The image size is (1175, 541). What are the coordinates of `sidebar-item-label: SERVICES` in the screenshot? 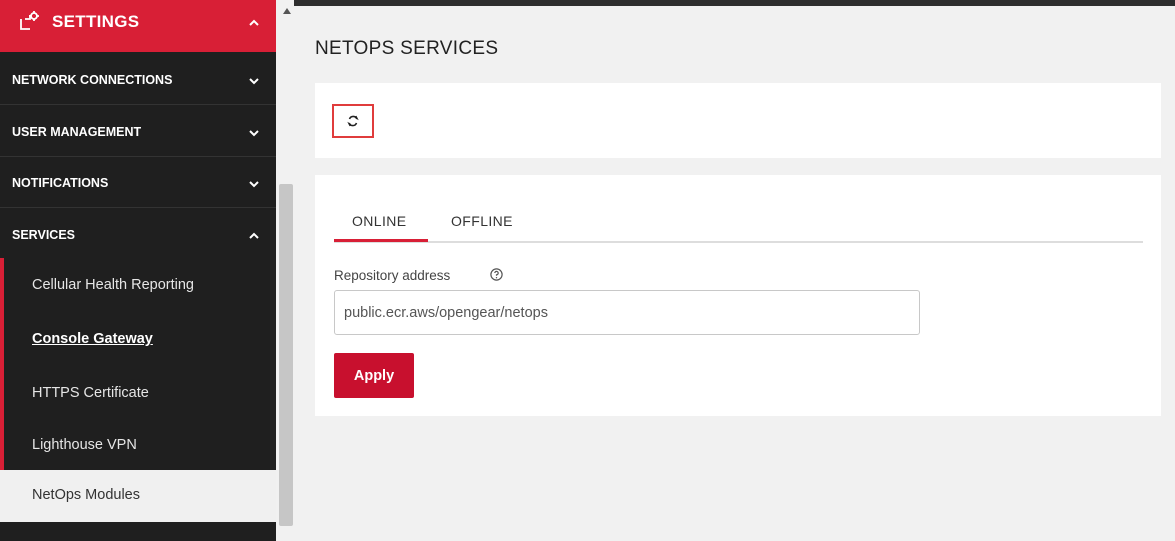 It's located at (43, 235).